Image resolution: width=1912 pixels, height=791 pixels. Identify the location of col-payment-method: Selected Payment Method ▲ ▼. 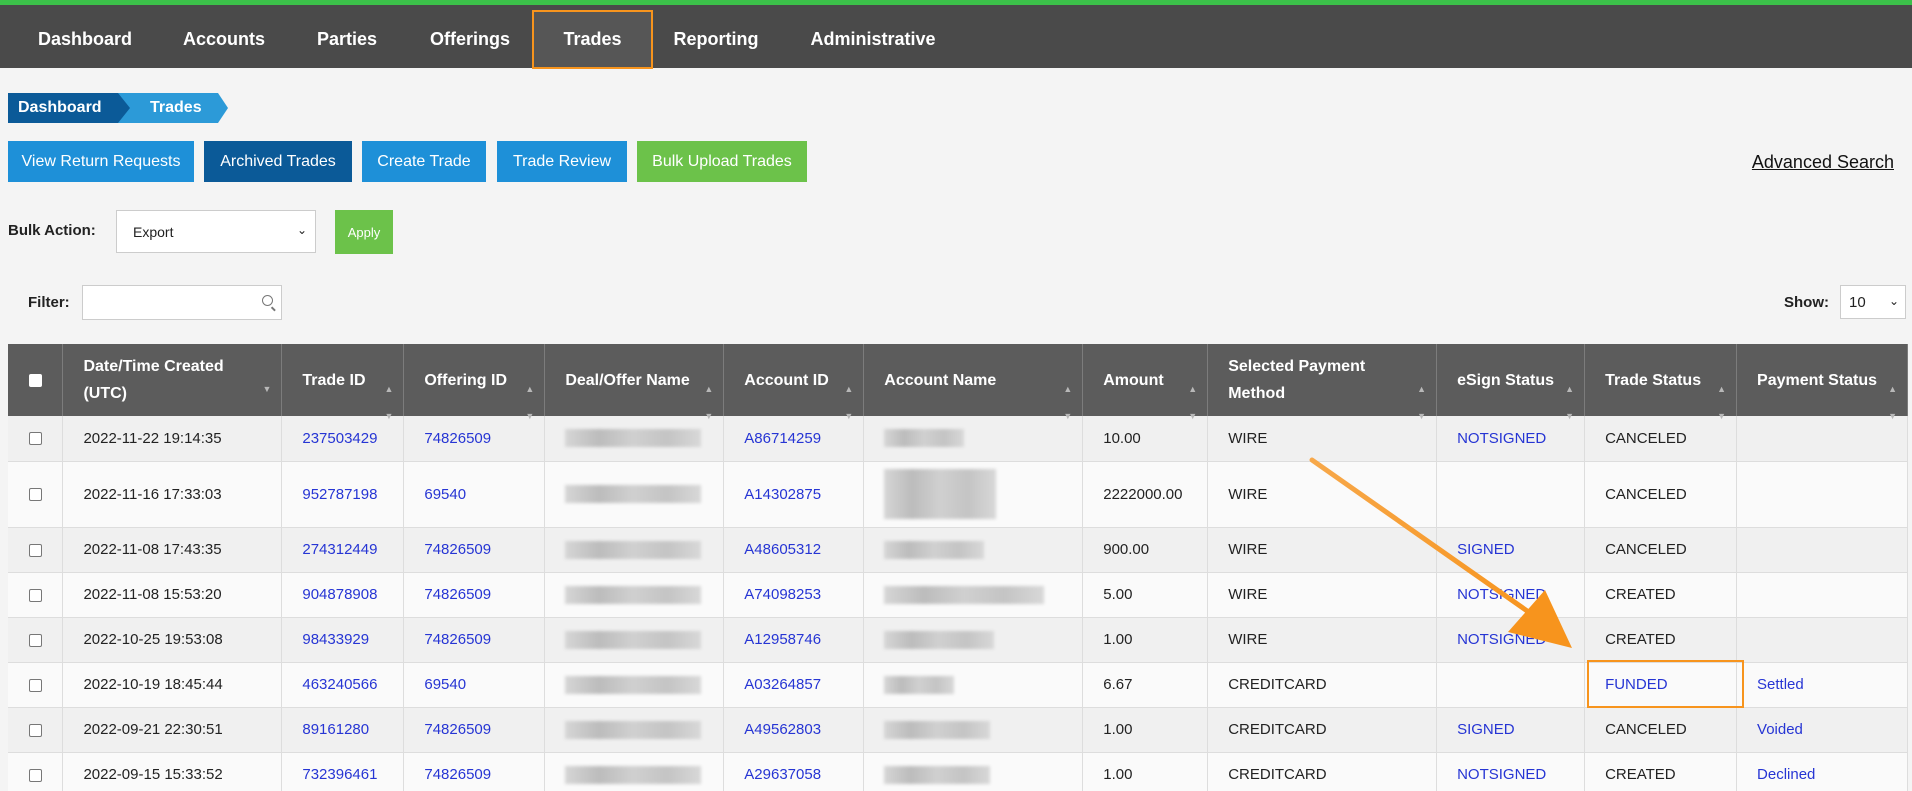
(1322, 382).